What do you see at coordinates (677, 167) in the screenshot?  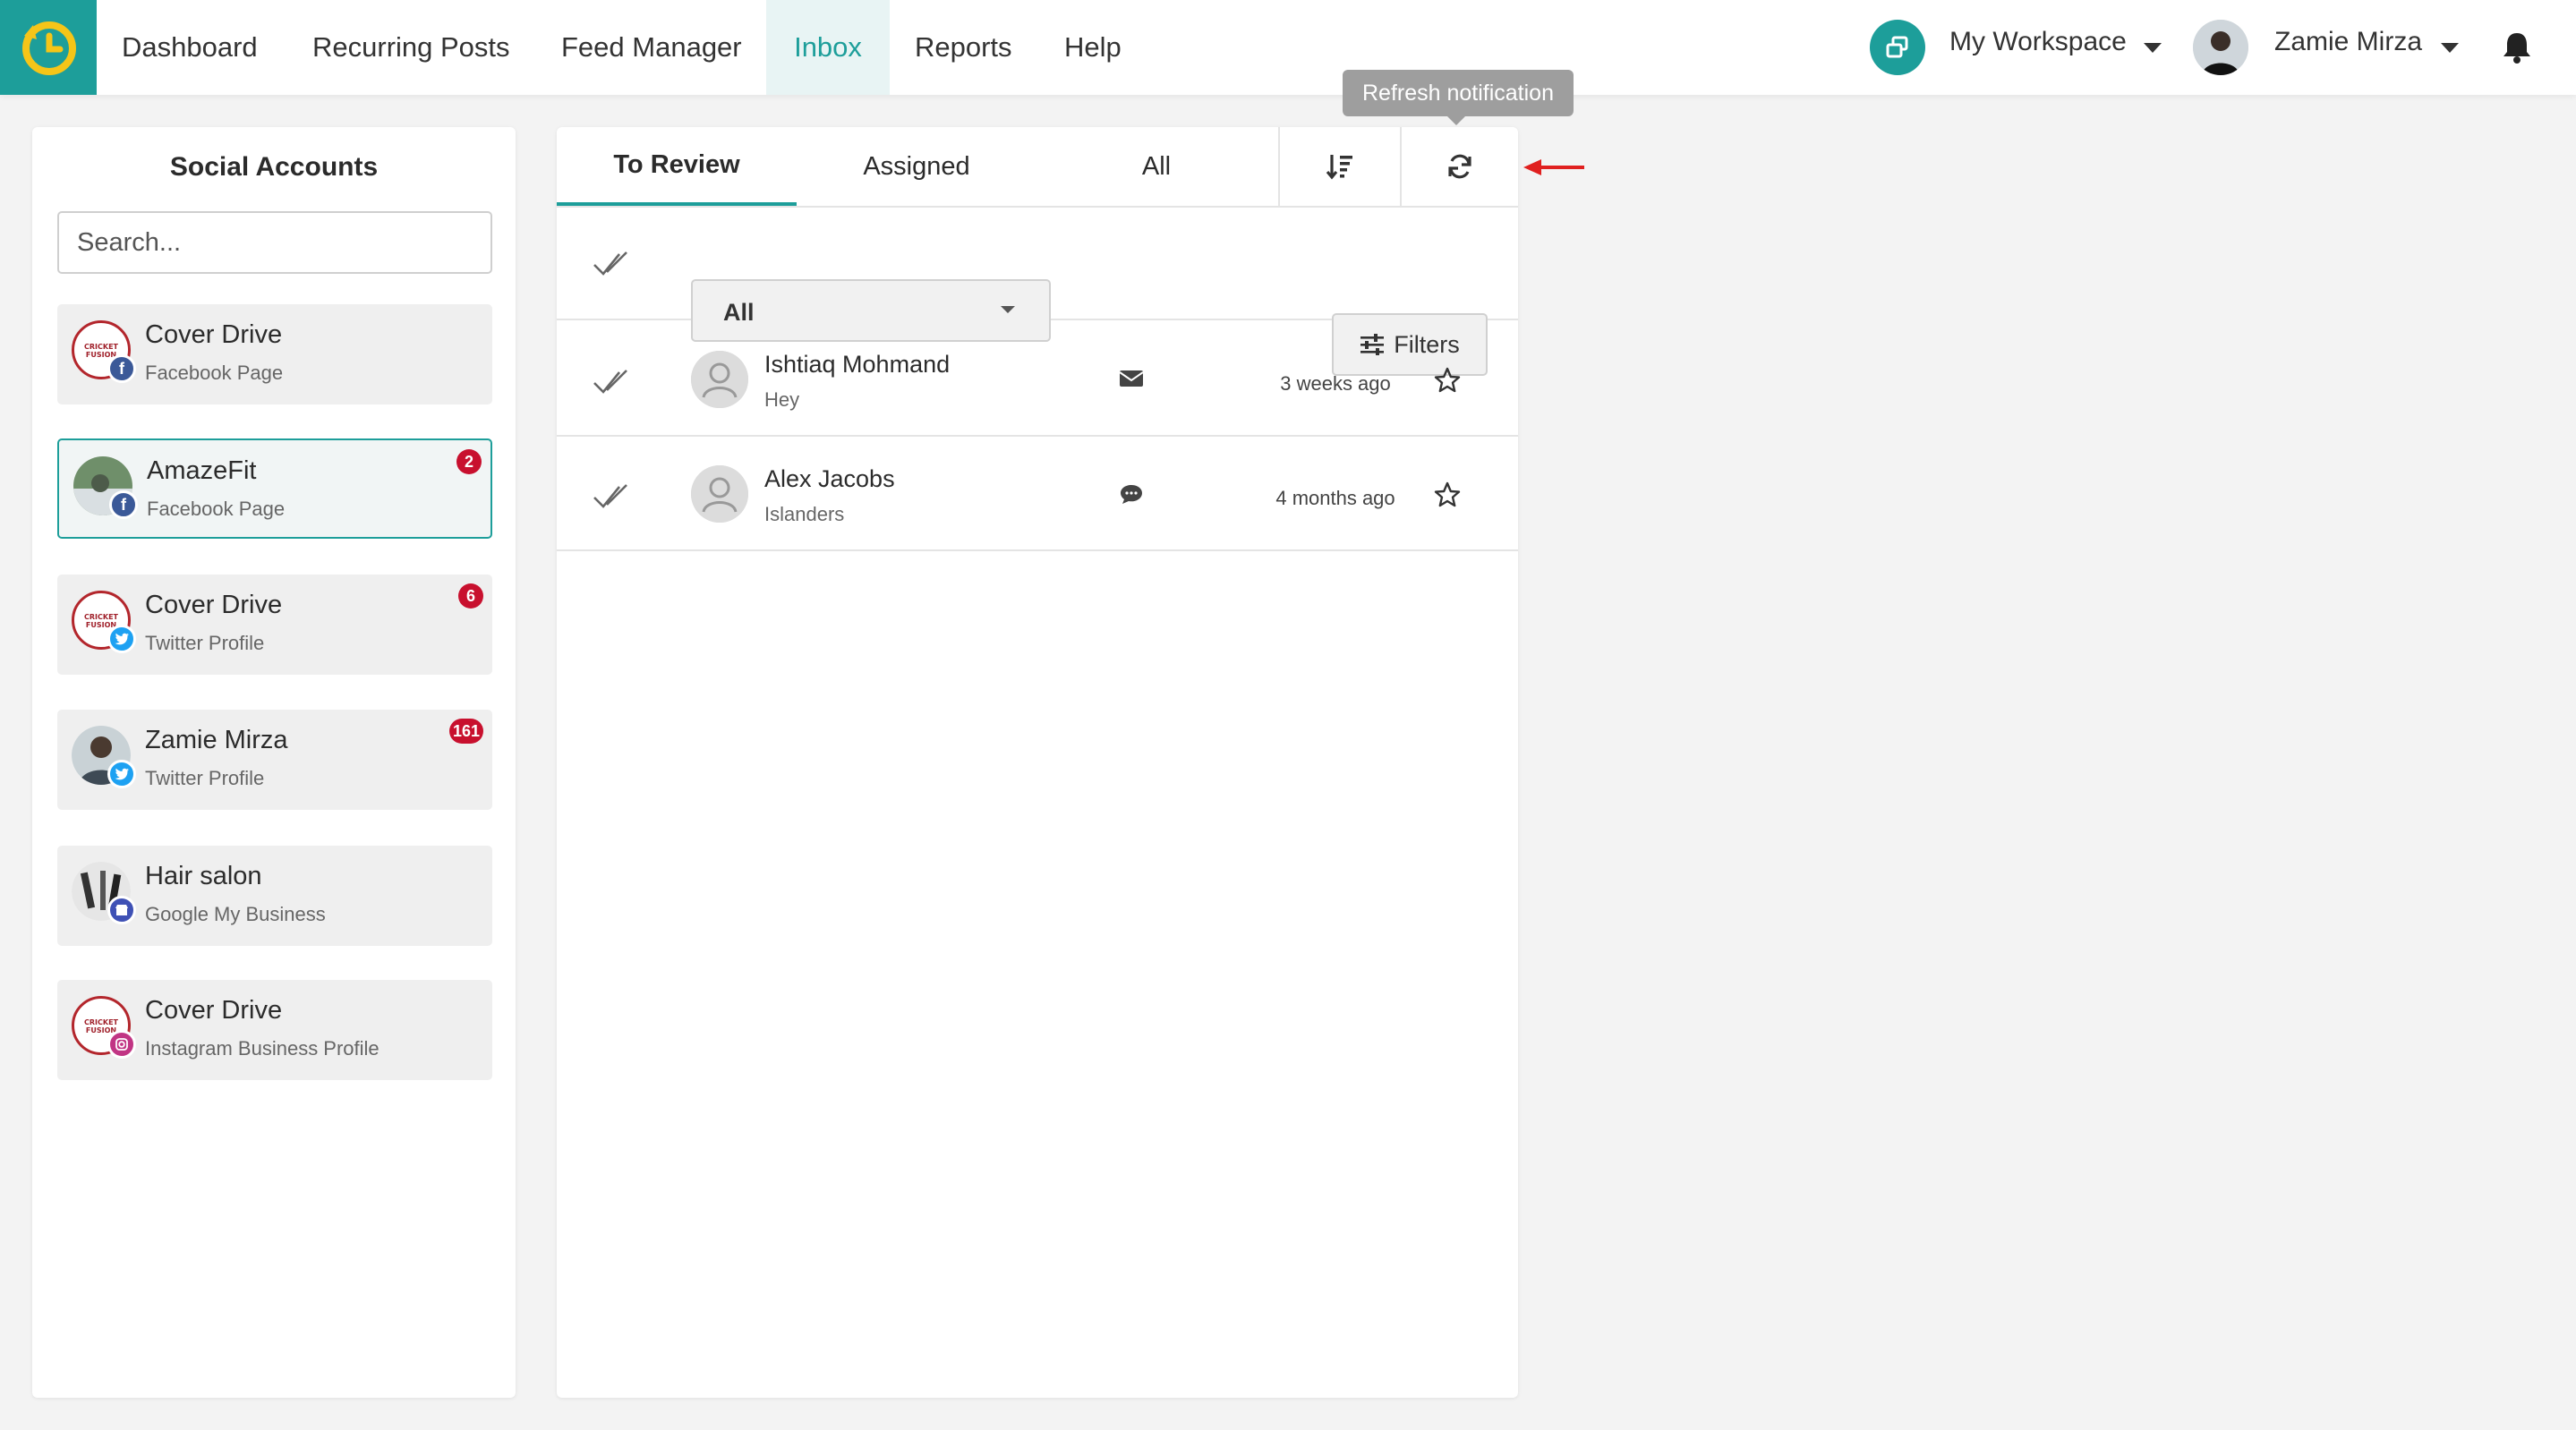 I see `tab-to-review: To Review` at bounding box center [677, 167].